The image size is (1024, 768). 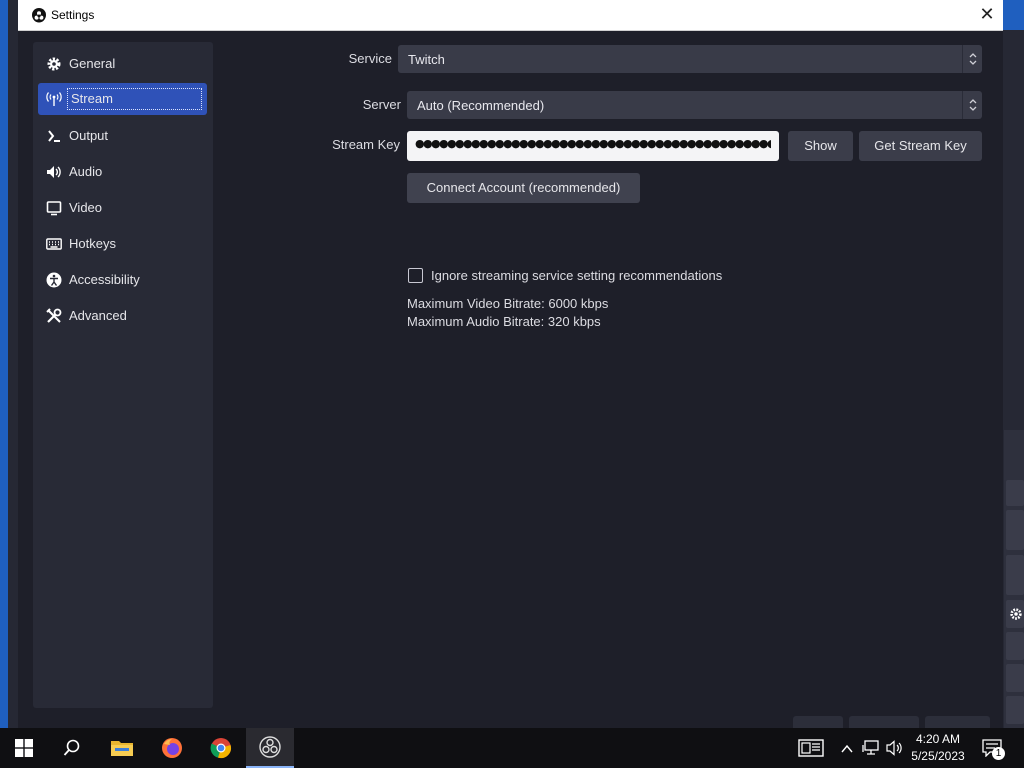 What do you see at coordinates (508, 303) in the screenshot?
I see `max-video-bitrate-text: Maximum Video Bitrate: 6000 kbps` at bounding box center [508, 303].